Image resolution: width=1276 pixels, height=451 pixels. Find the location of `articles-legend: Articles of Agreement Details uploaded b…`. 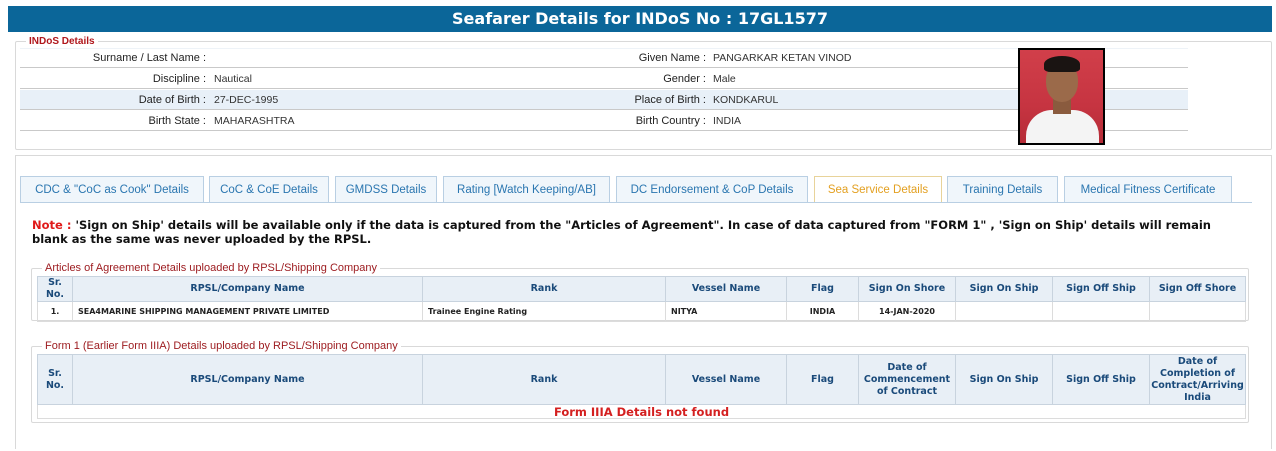

articles-legend: Articles of Agreement Details uploaded b… is located at coordinates (211, 268).